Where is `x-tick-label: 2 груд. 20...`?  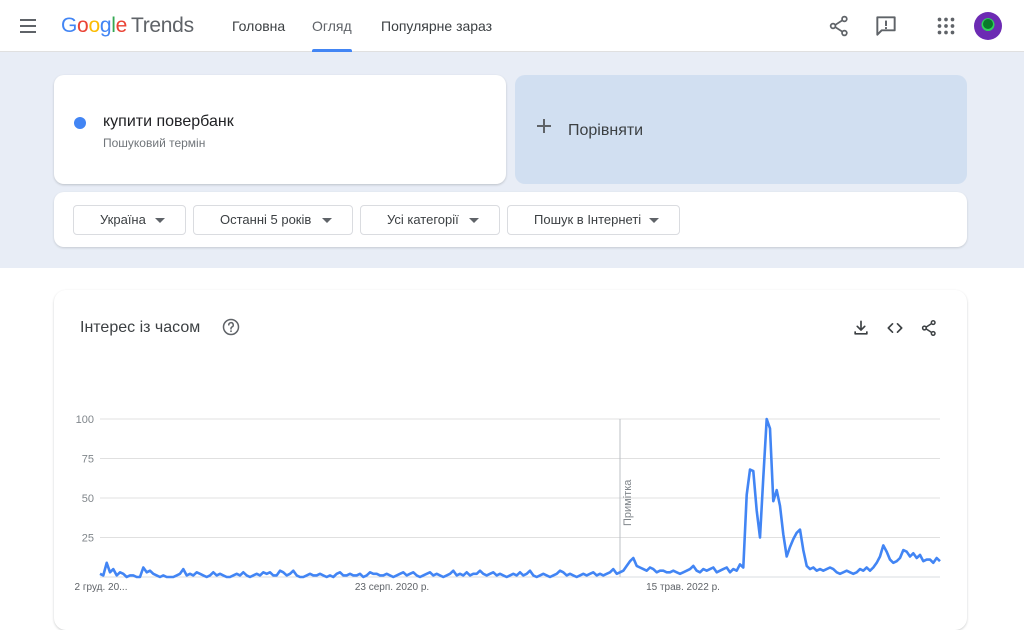 x-tick-label: 2 груд. 20... is located at coordinates (101, 587).